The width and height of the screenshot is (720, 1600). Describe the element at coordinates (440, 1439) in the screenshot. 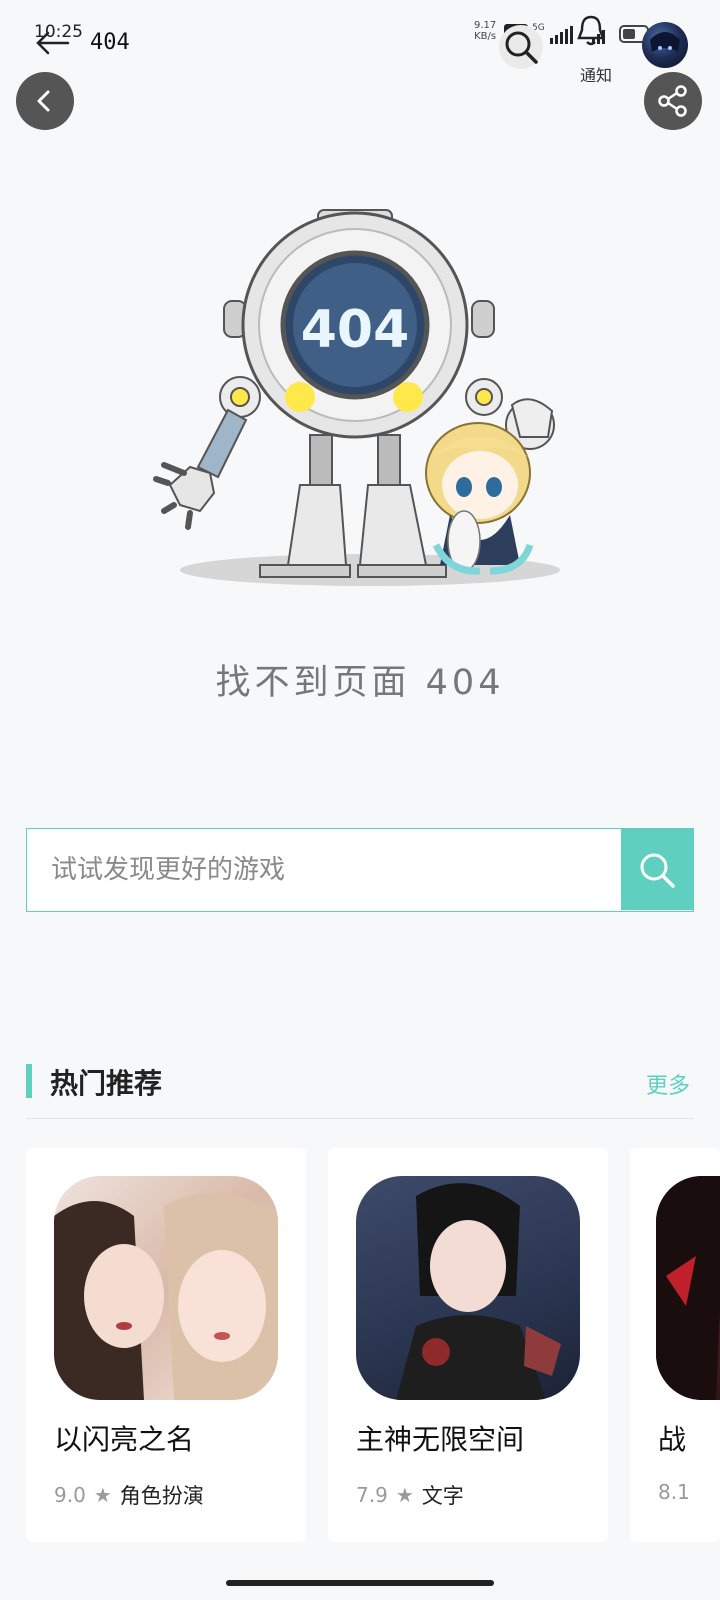

I see `game-name: 主神无限空间` at that location.